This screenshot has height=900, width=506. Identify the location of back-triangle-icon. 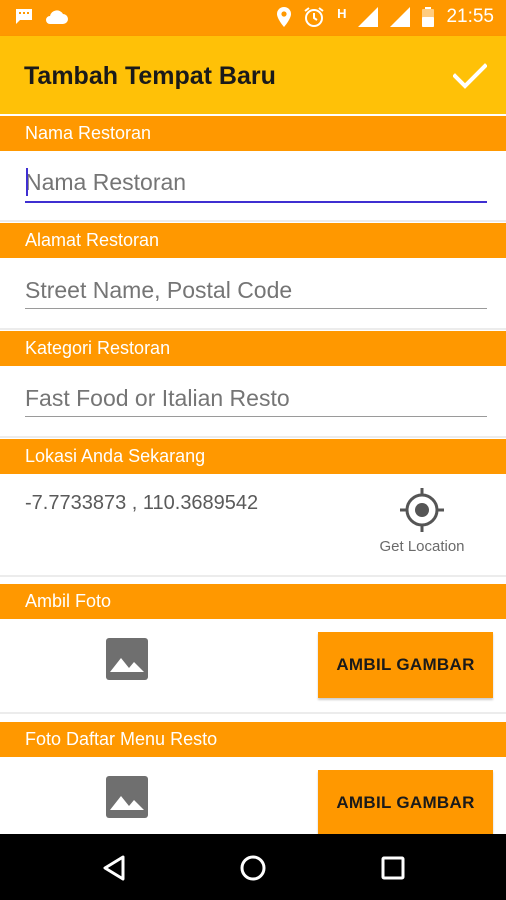
(114, 868).